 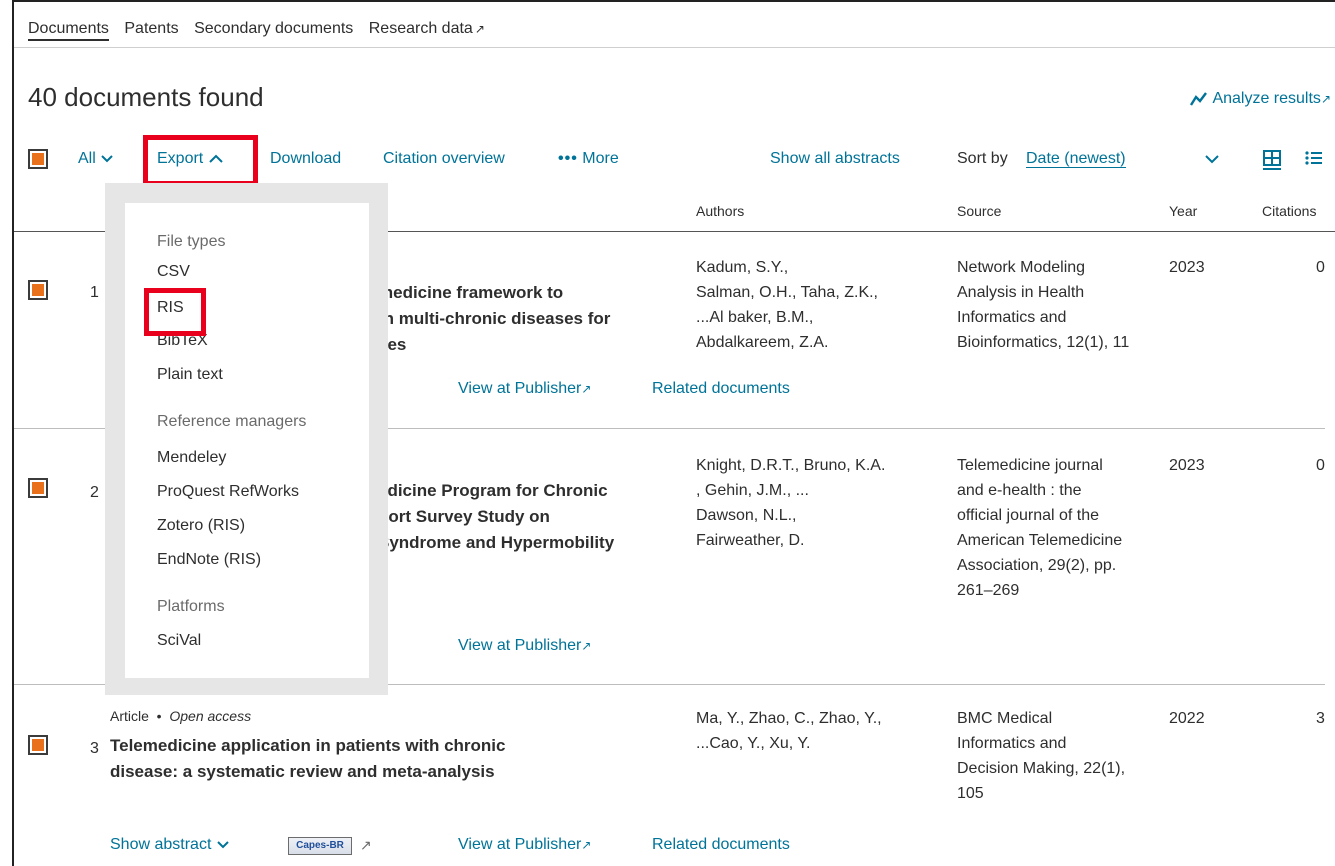 I want to click on analyze-results-label: Analyze results, so click(x=1266, y=98).